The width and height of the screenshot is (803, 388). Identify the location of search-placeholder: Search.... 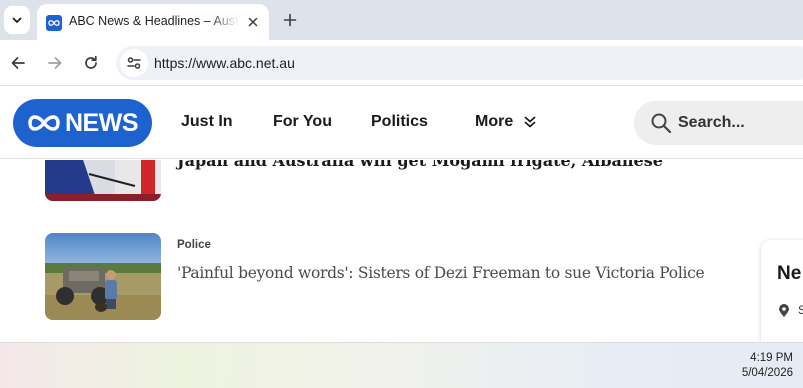
(711, 122).